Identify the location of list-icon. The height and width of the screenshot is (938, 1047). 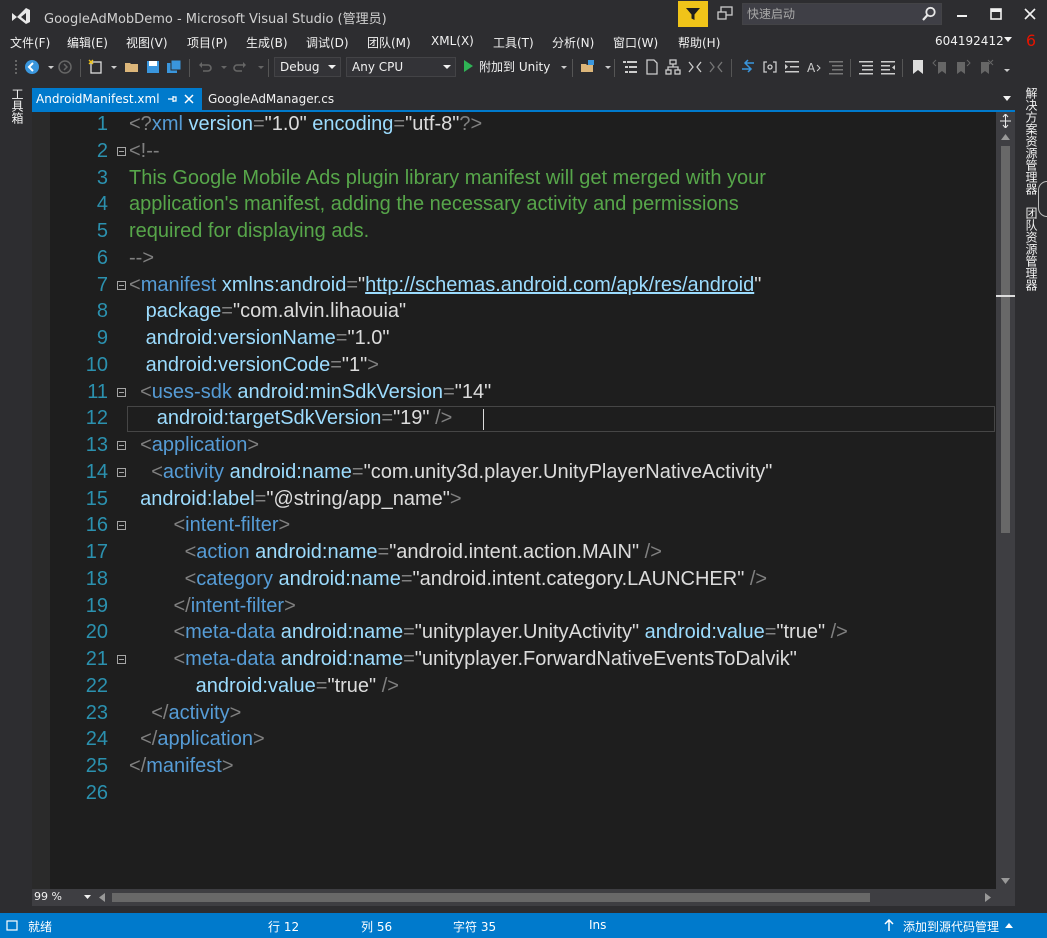
(866, 67).